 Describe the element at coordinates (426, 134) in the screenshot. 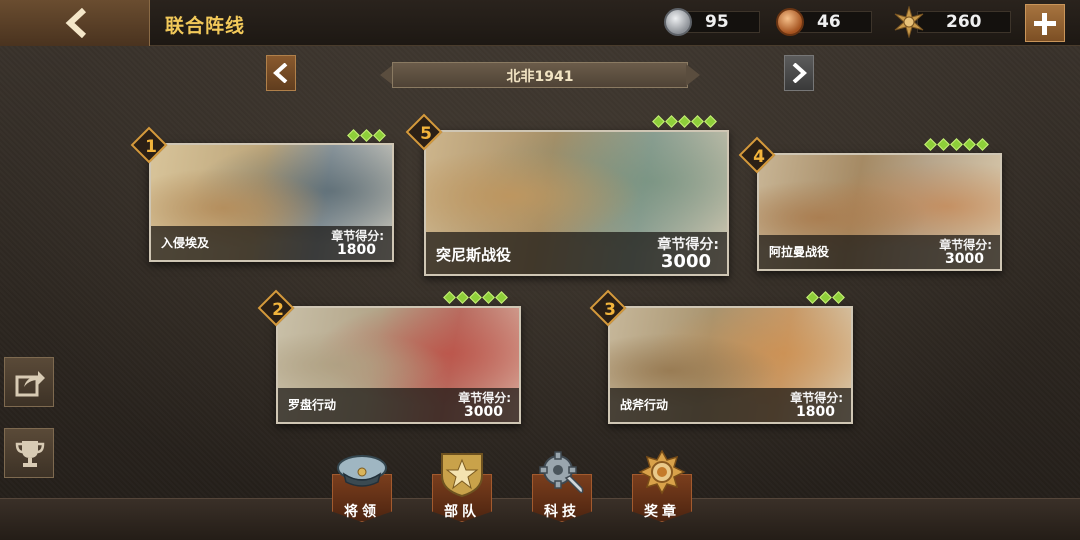

I see `chapter-number: 5` at that location.